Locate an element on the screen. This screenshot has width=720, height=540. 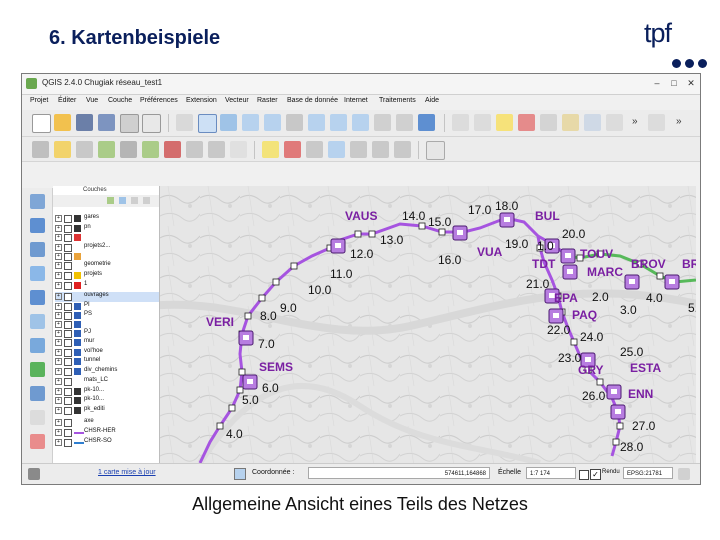
refresh-icon is located at coordinates (426, 122).